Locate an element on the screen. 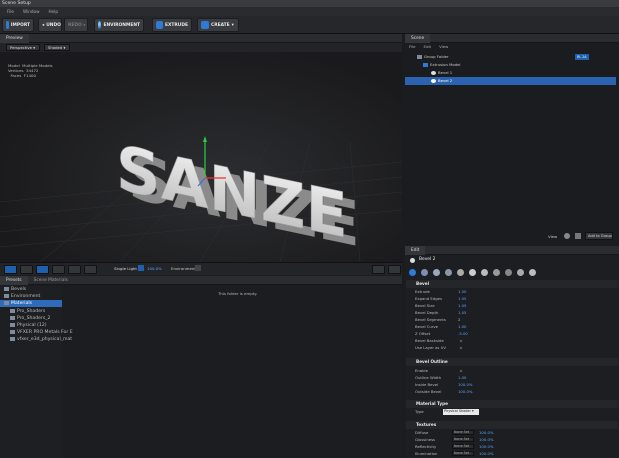  scene-row-bevel-2: Bevel 2 is located at coordinates (510, 81).